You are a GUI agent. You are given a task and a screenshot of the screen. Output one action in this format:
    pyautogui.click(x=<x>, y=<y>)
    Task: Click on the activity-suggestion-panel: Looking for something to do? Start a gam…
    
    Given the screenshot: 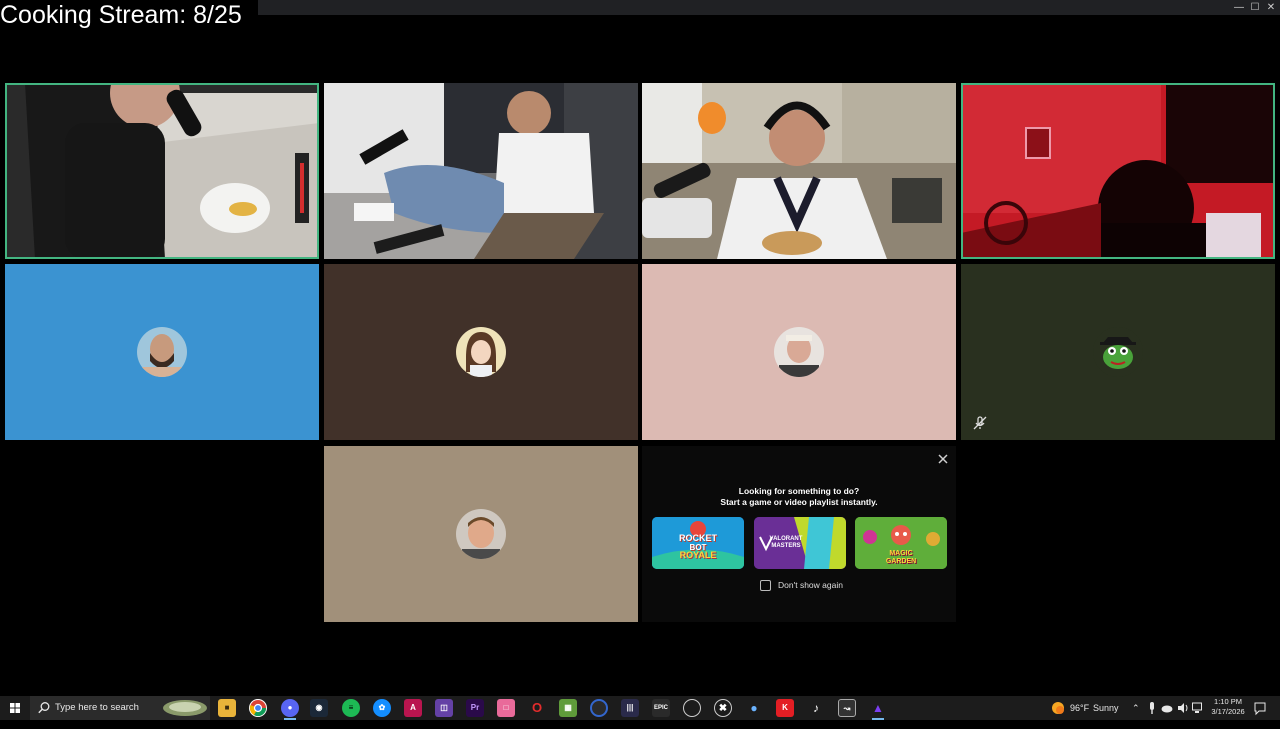 What is the action you would take?
    pyautogui.click(x=799, y=534)
    